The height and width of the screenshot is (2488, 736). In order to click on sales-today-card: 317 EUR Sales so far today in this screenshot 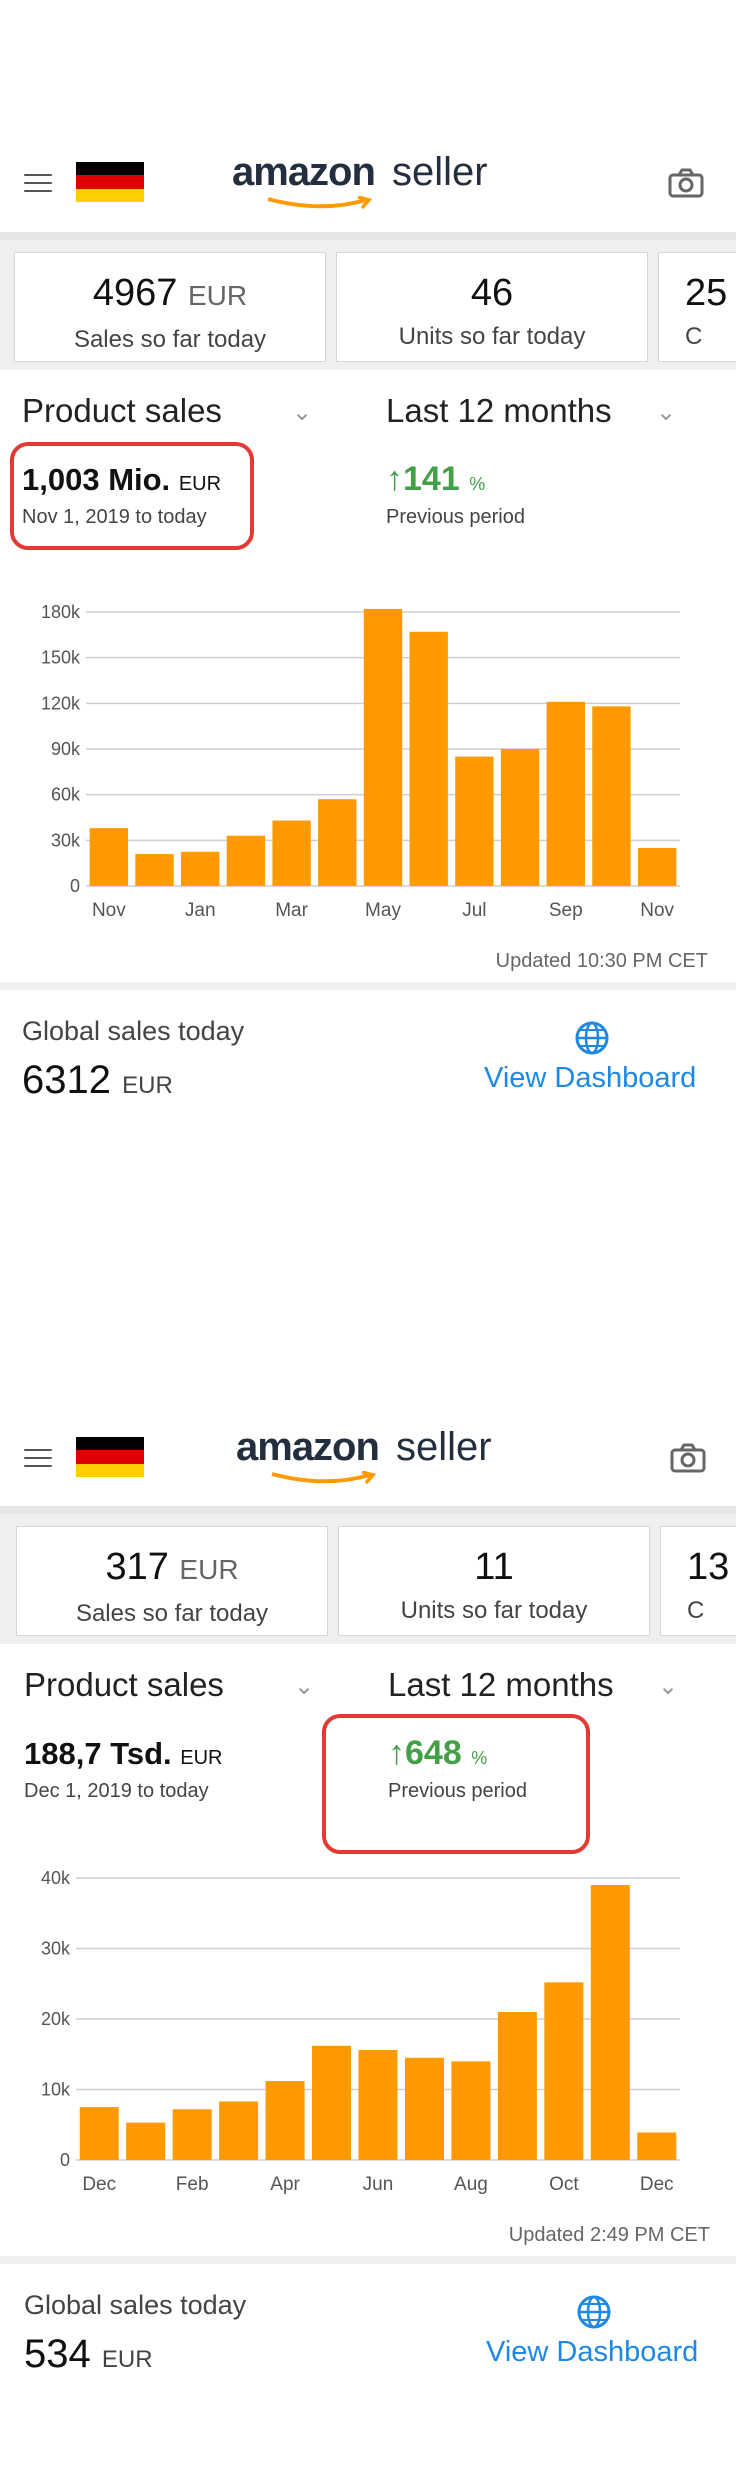, I will do `click(172, 1581)`.